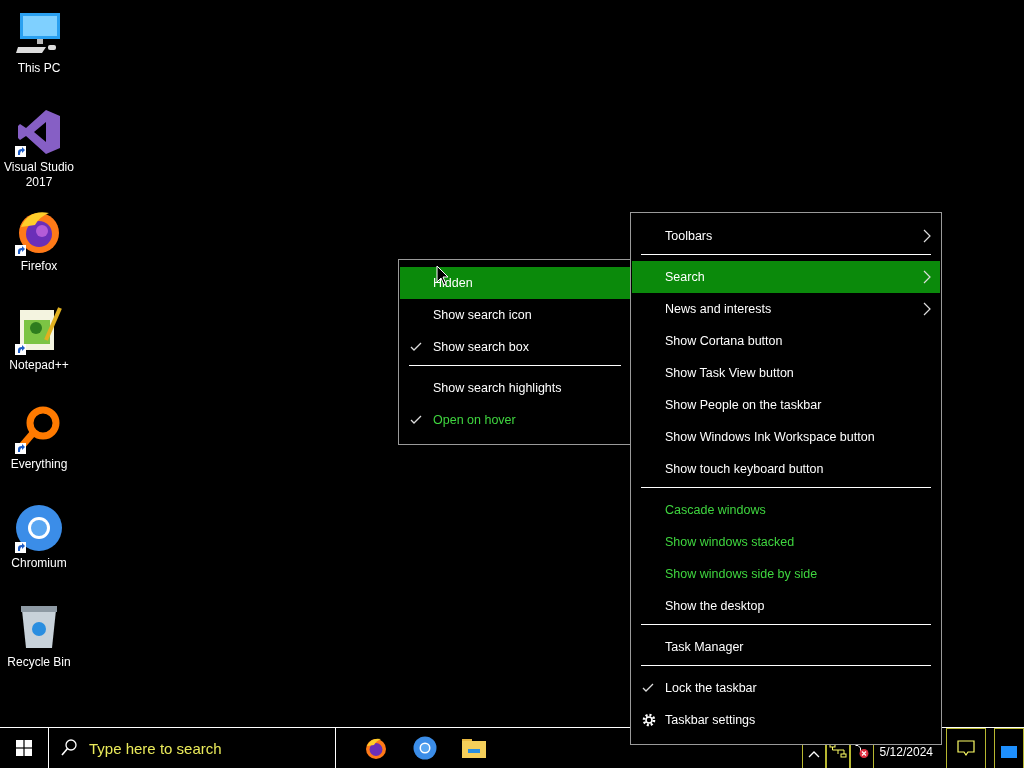 The height and width of the screenshot is (768, 1024). What do you see at coordinates (209, 748) in the screenshot?
I see `search-field: Type here to search` at bounding box center [209, 748].